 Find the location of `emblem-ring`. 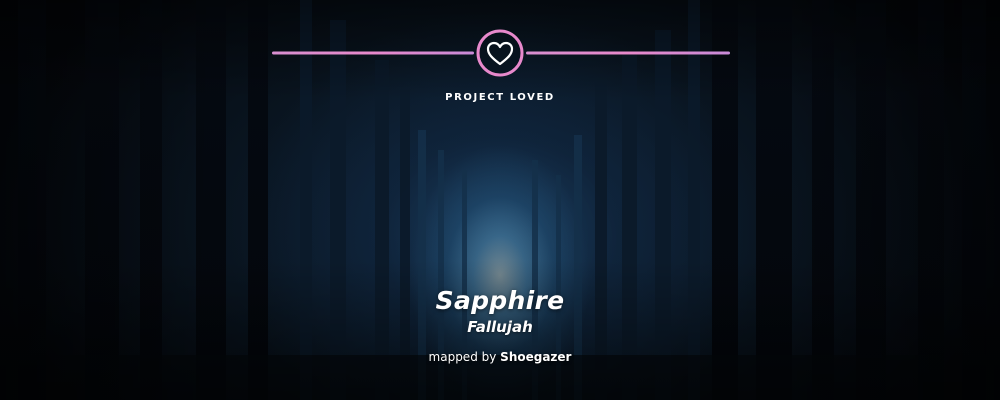

emblem-ring is located at coordinates (500, 53).